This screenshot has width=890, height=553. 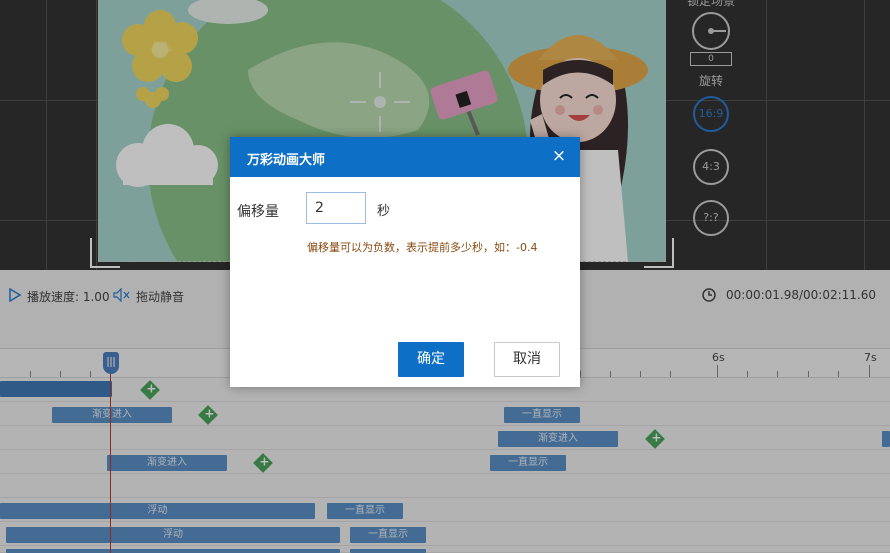 What do you see at coordinates (559, 156) in the screenshot?
I see `close-icon: ×` at bounding box center [559, 156].